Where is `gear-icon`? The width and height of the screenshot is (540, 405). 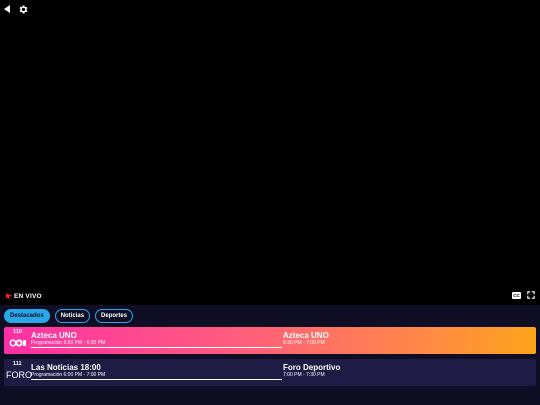 gear-icon is located at coordinates (23, 9).